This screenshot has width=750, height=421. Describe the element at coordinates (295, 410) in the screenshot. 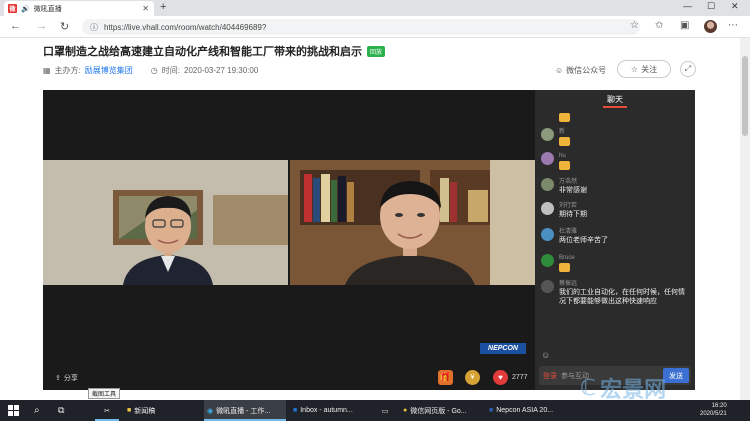

I see `outlook-icon: ■` at that location.